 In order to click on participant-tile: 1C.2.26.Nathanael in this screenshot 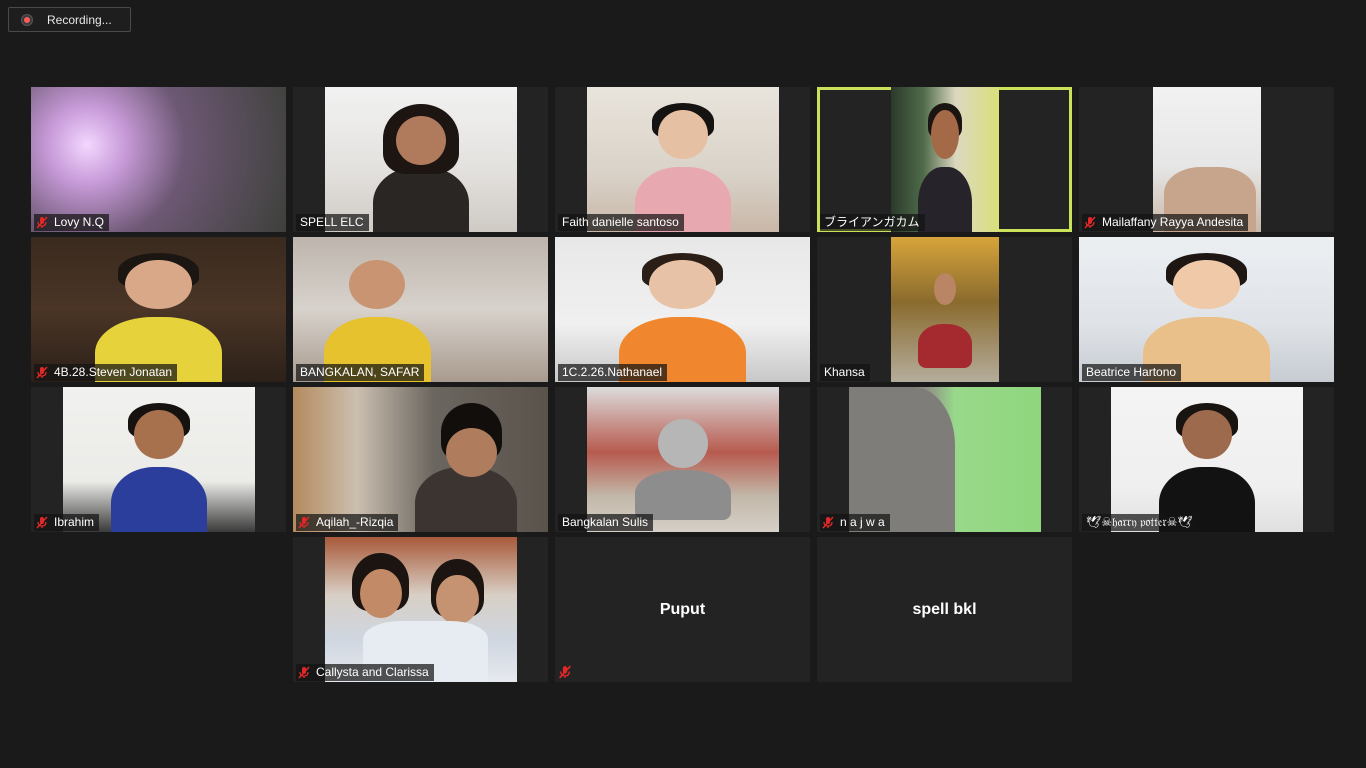, I will do `click(682, 309)`.